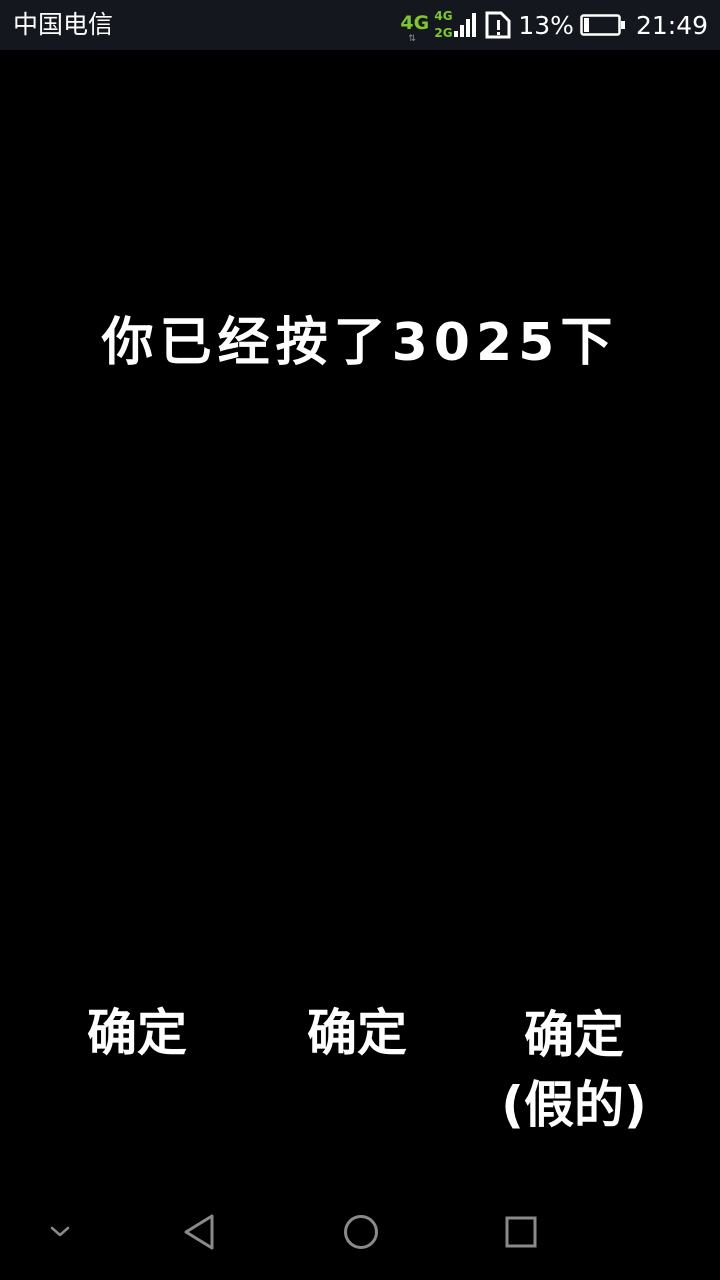 The height and width of the screenshot is (1280, 720). What do you see at coordinates (465, 25) in the screenshot?
I see `signal-bars-icon` at bounding box center [465, 25].